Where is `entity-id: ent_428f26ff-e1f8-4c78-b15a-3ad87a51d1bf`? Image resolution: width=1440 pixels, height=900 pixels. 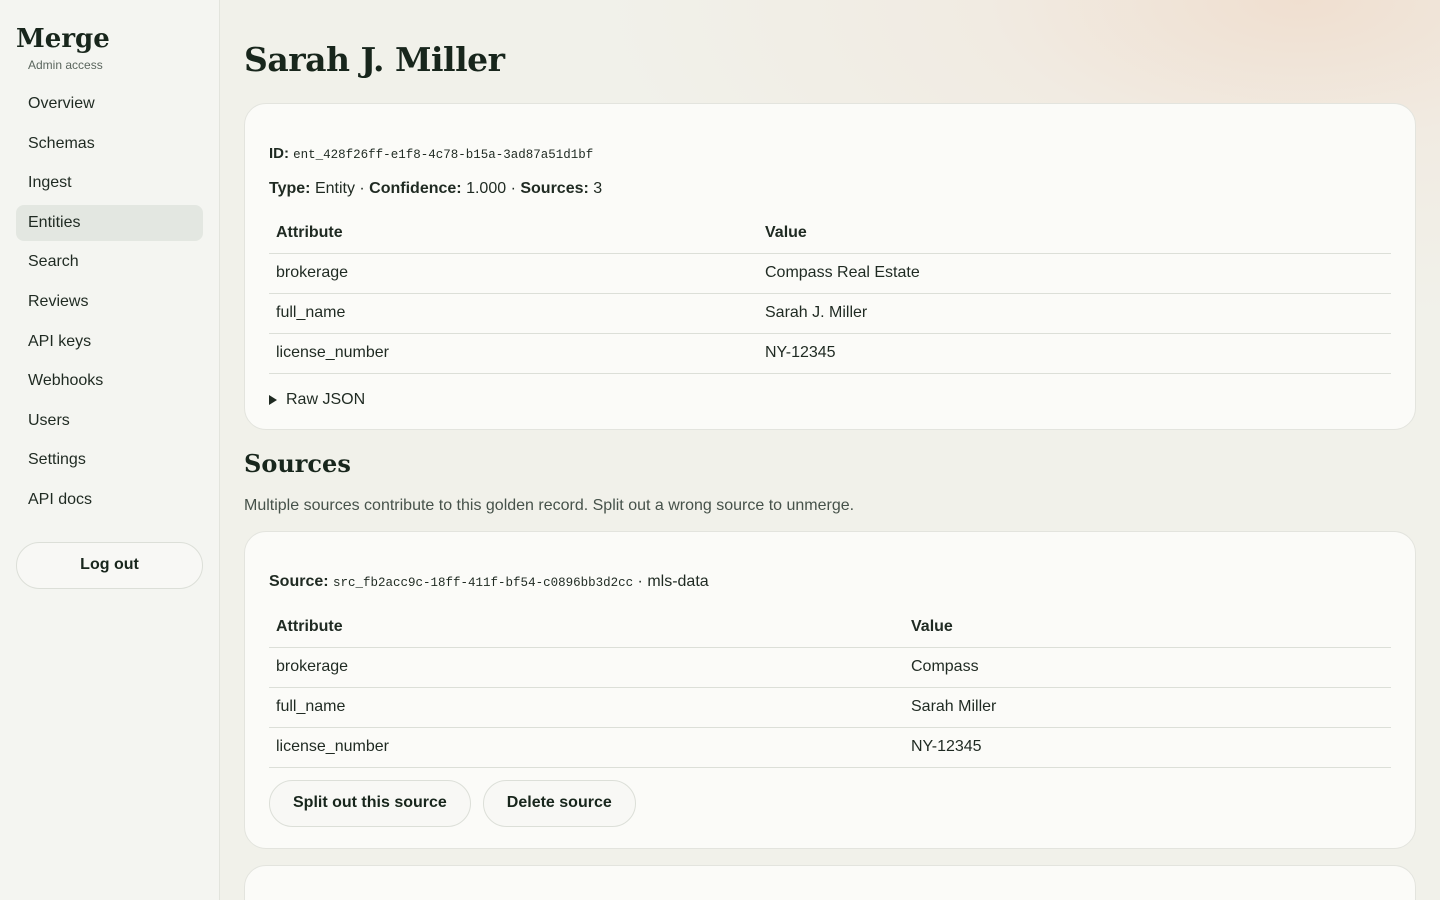
entity-id: ent_428f26ff-e1f8-4c78-b15a-3ad87a51d1bf is located at coordinates (443, 155).